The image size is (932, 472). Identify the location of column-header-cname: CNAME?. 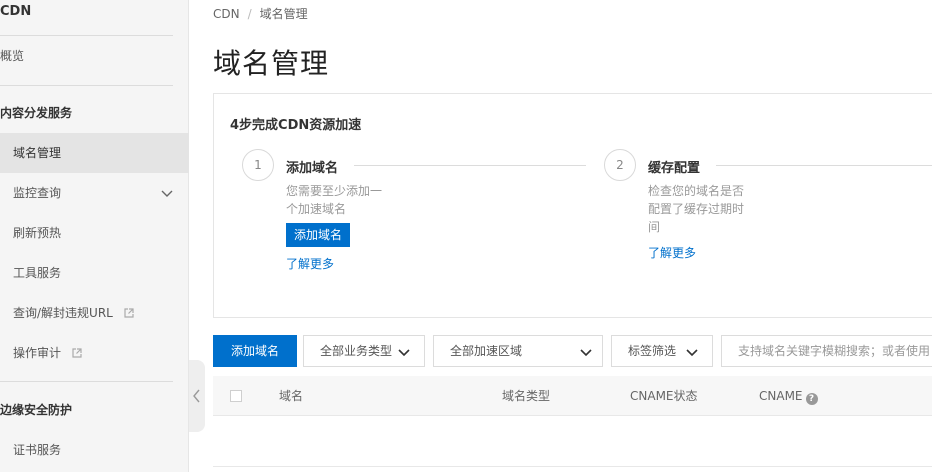
(788, 396).